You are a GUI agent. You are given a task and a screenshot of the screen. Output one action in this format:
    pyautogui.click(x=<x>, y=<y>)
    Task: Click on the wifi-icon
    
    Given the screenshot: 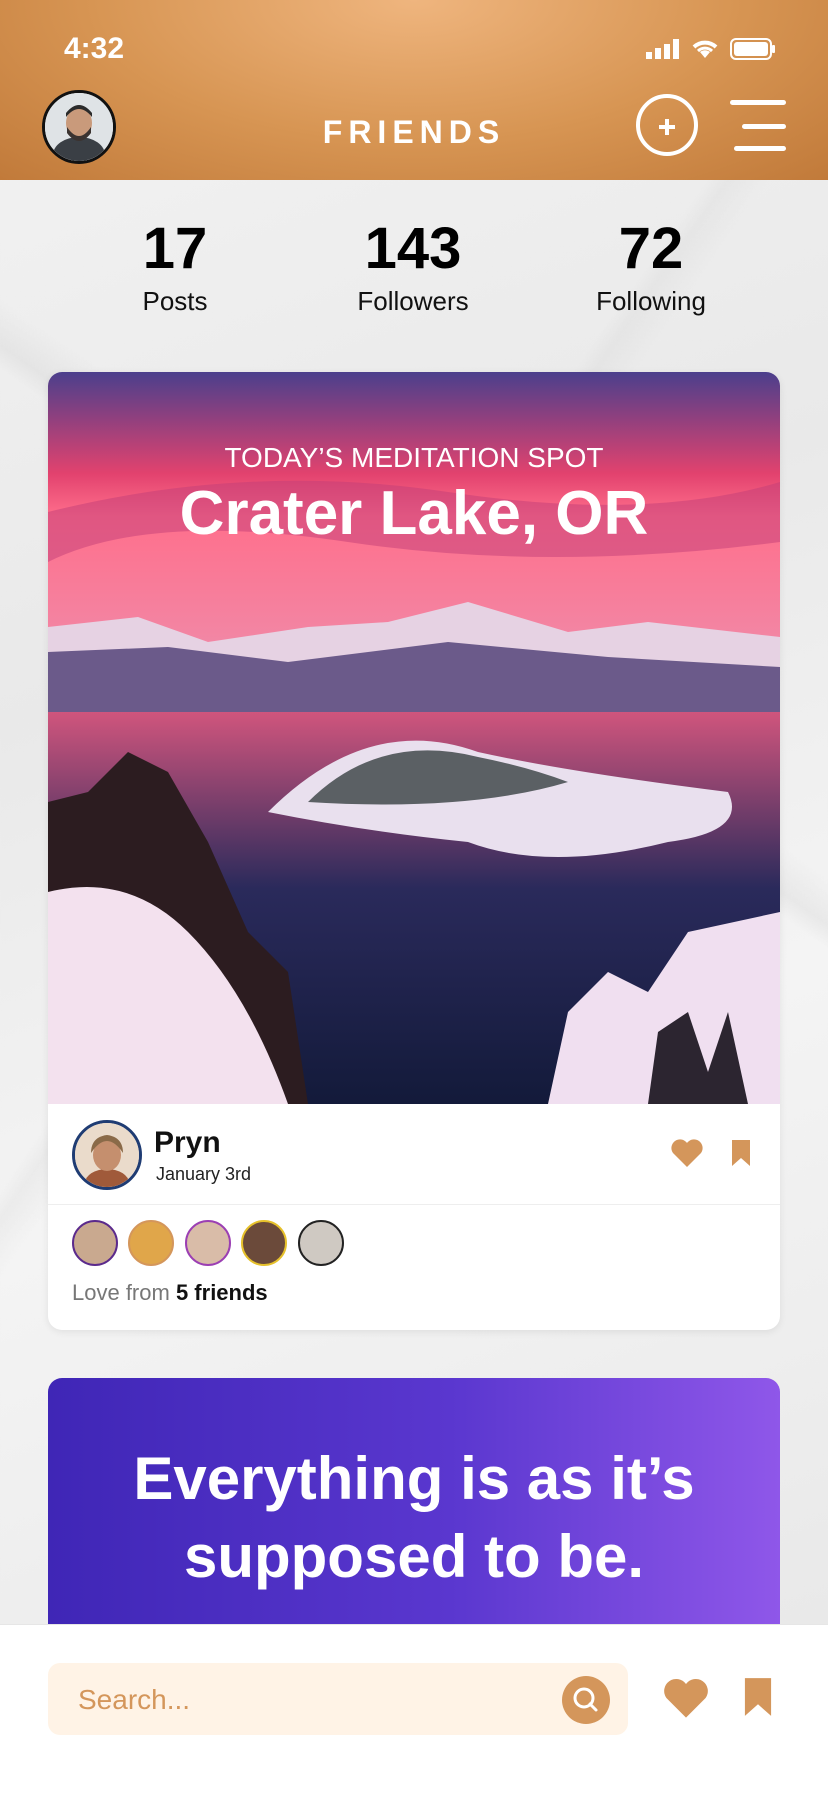 What is the action you would take?
    pyautogui.click(x=705, y=49)
    